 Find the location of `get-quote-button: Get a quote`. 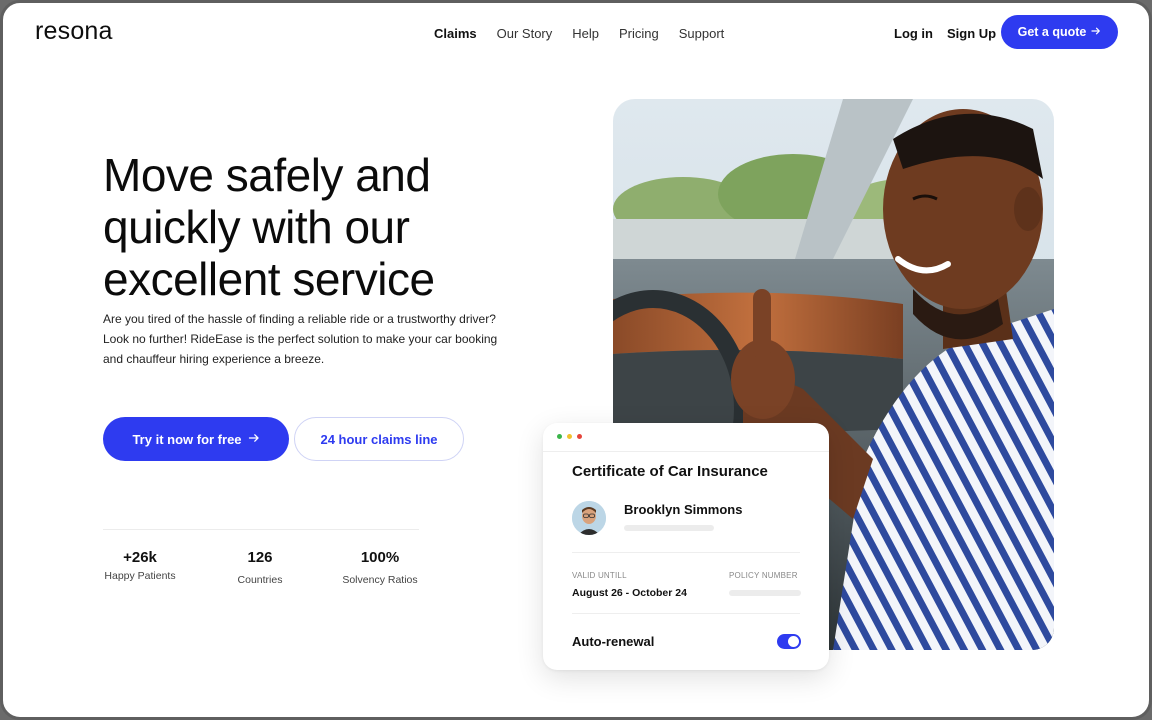

get-quote-button: Get a quote is located at coordinates (1059, 32).